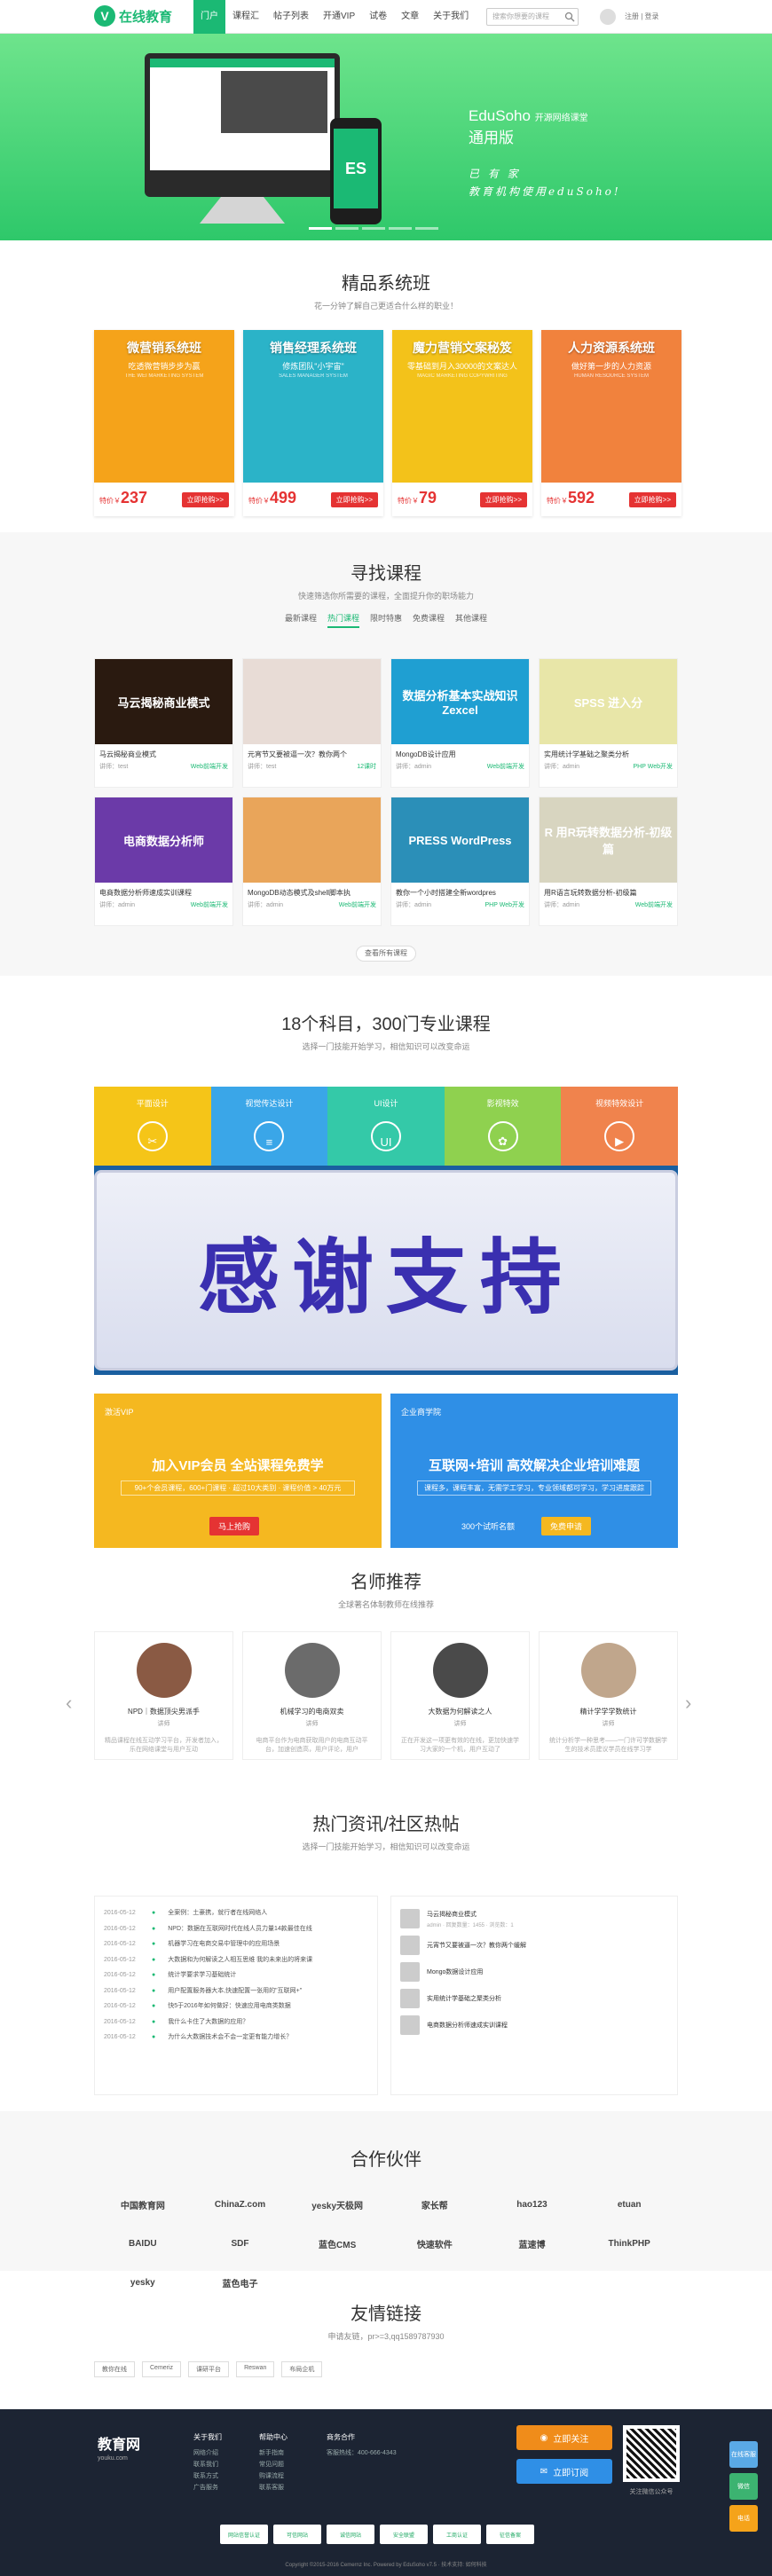 The image size is (772, 2576). Describe the element at coordinates (133, 16) in the screenshot. I see `site-logo: V 在线教育` at that location.